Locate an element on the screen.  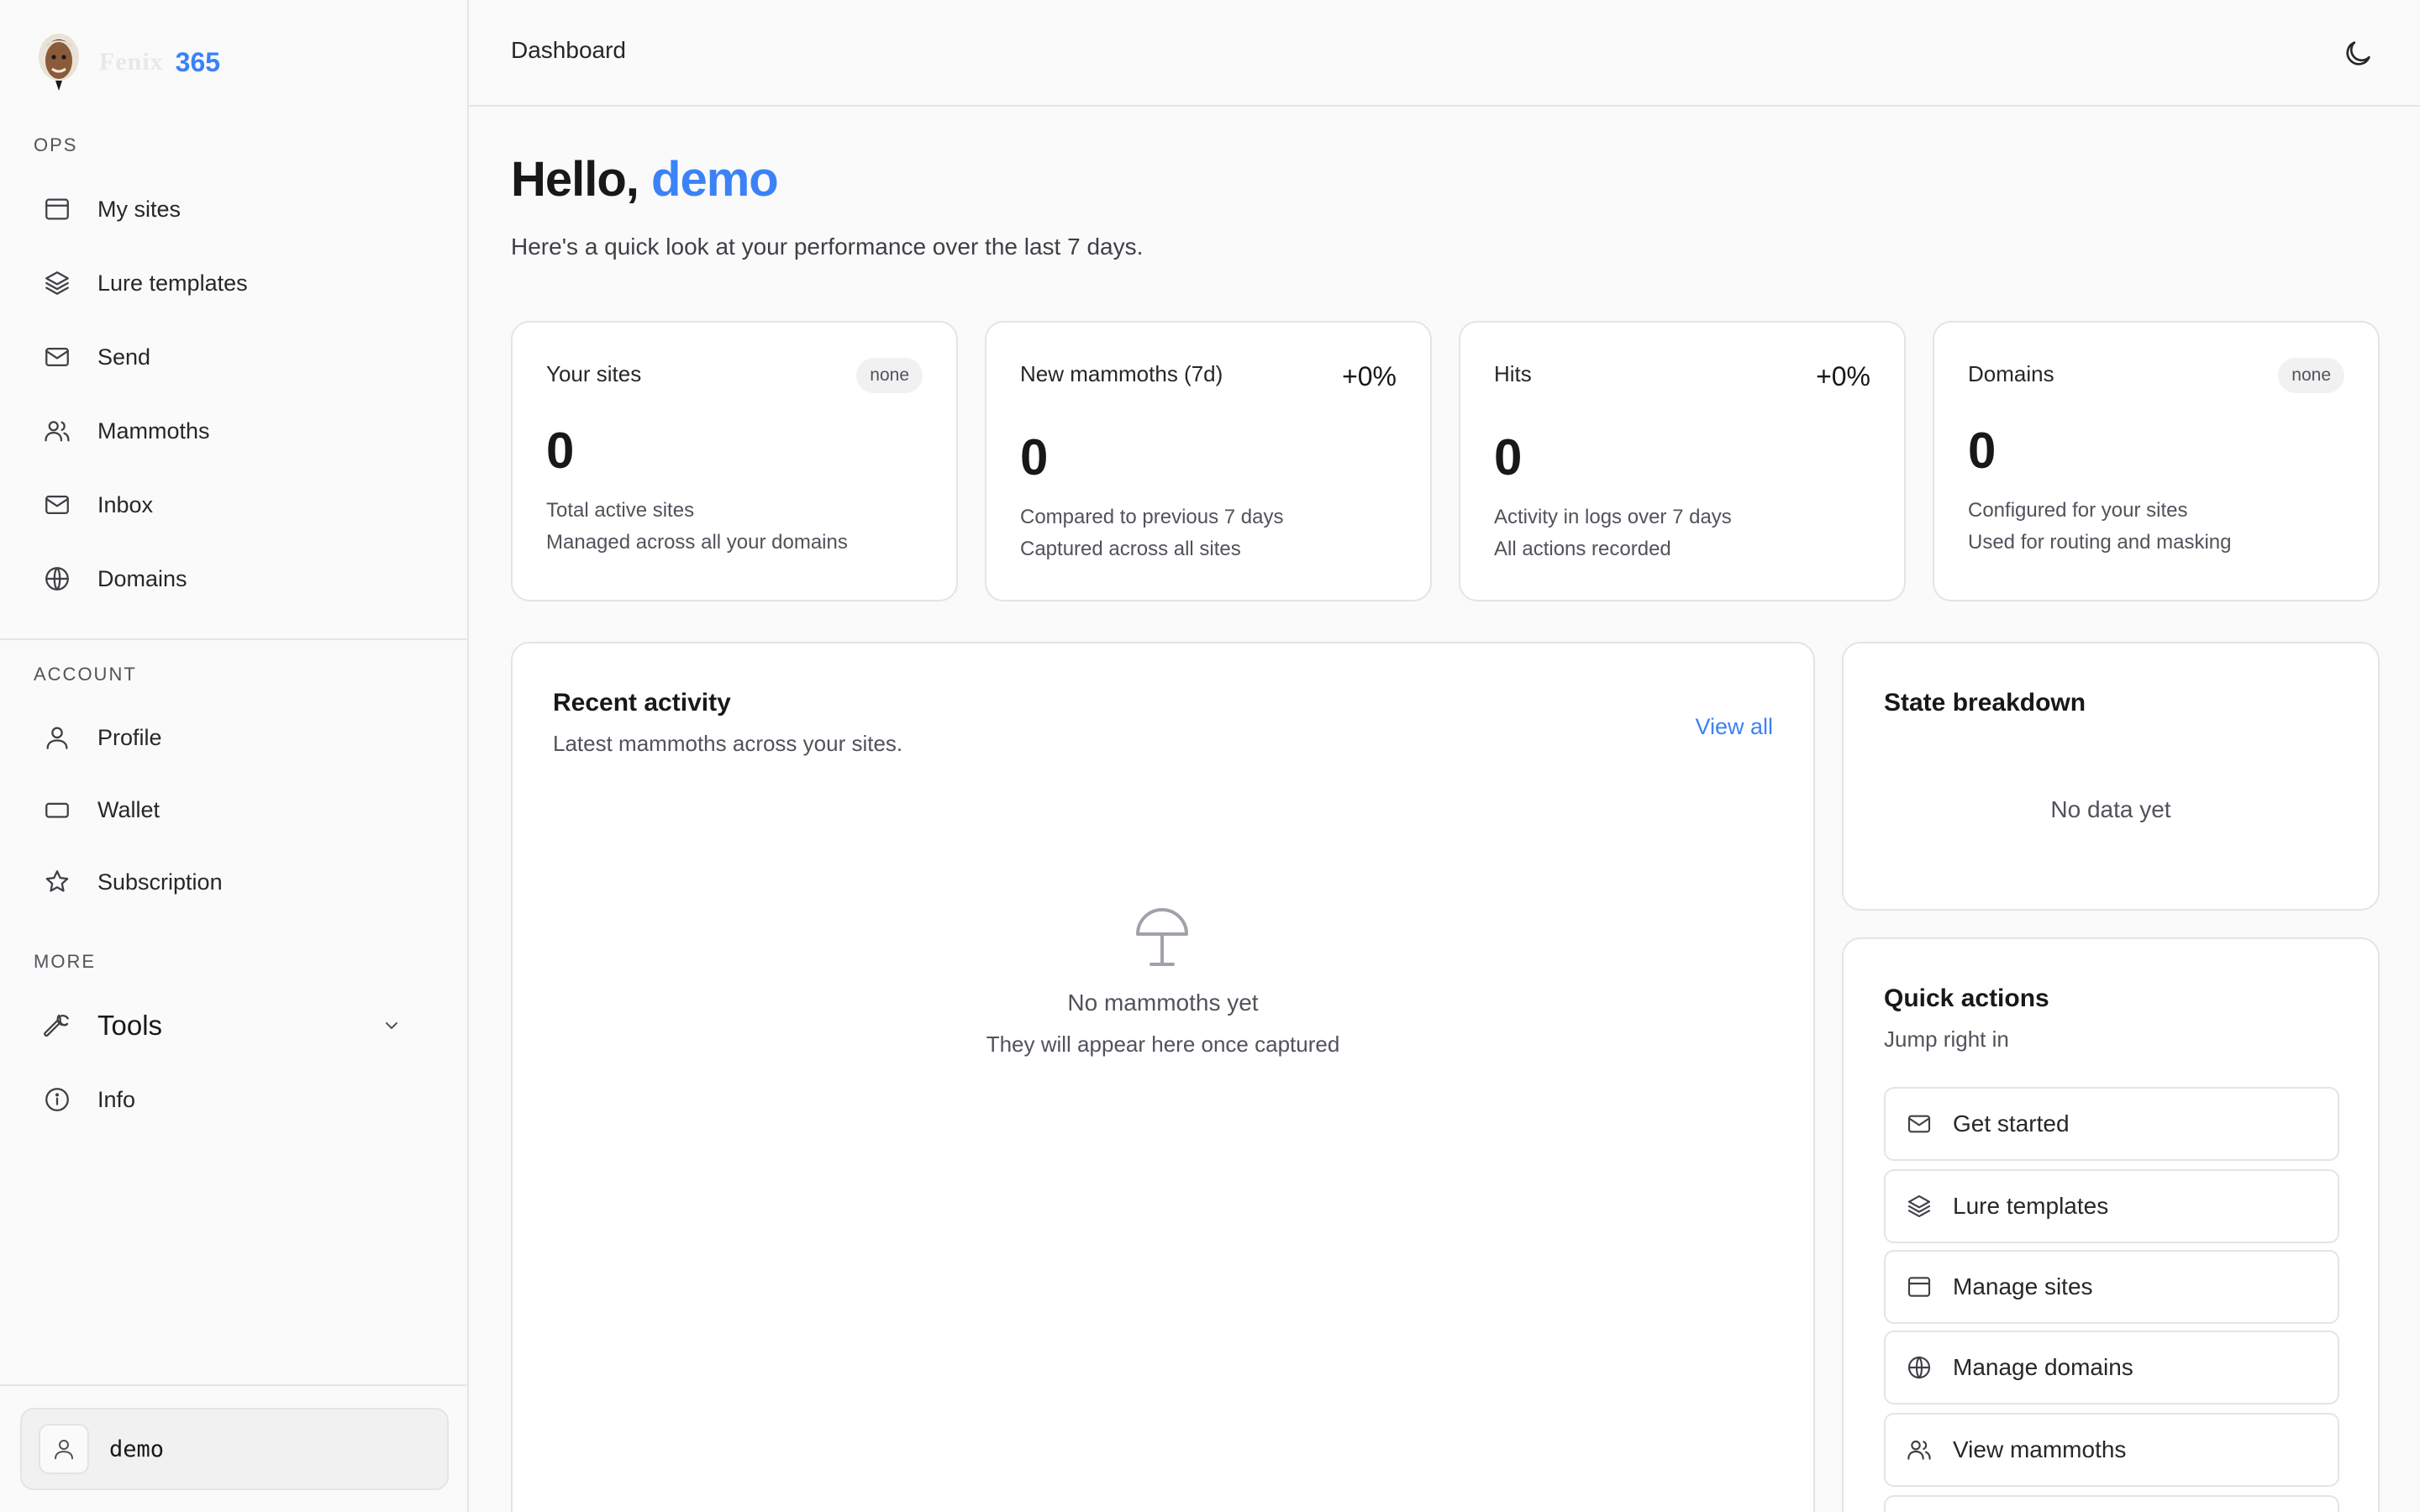
card-title: Quick actions is located at coordinates (1967, 998).